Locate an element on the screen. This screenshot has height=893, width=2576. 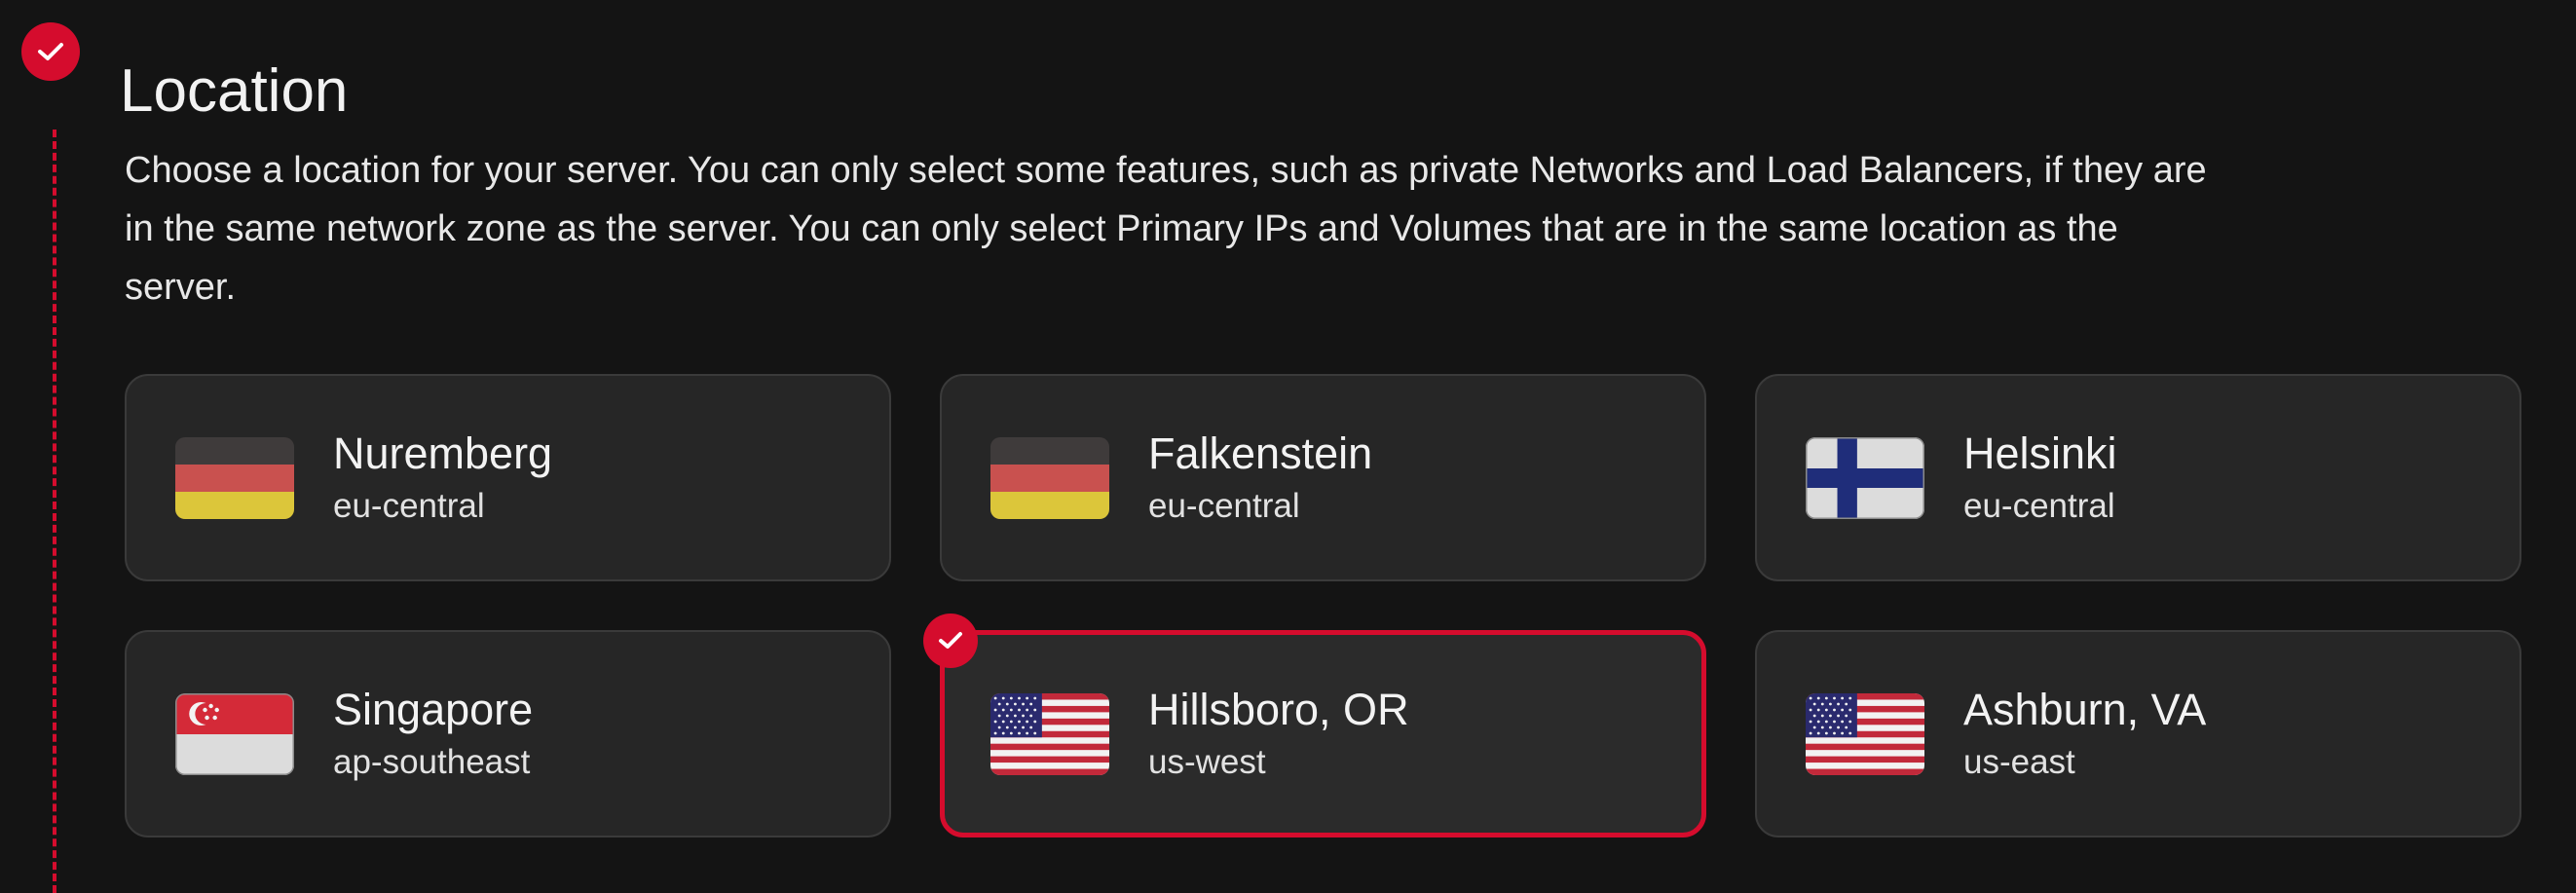
location-zone: us-east is located at coordinates (2019, 762).